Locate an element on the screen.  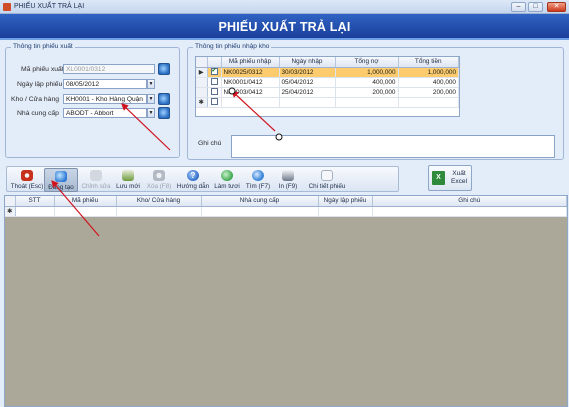
annotation-arrow-store is located at coordinates (146, 127).